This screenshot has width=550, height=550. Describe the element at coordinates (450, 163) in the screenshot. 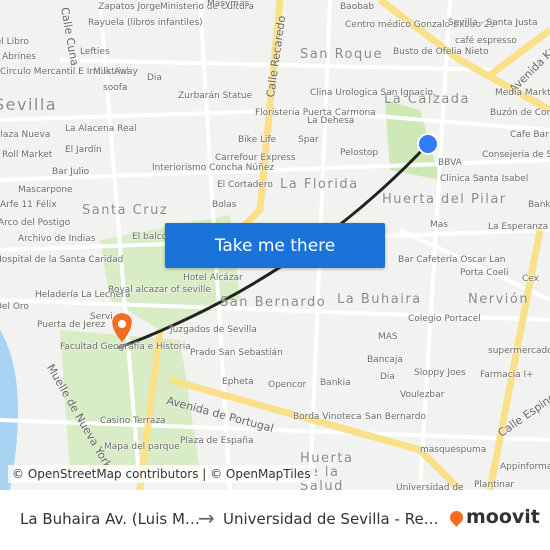

I see `poi-label: BBVA` at that location.